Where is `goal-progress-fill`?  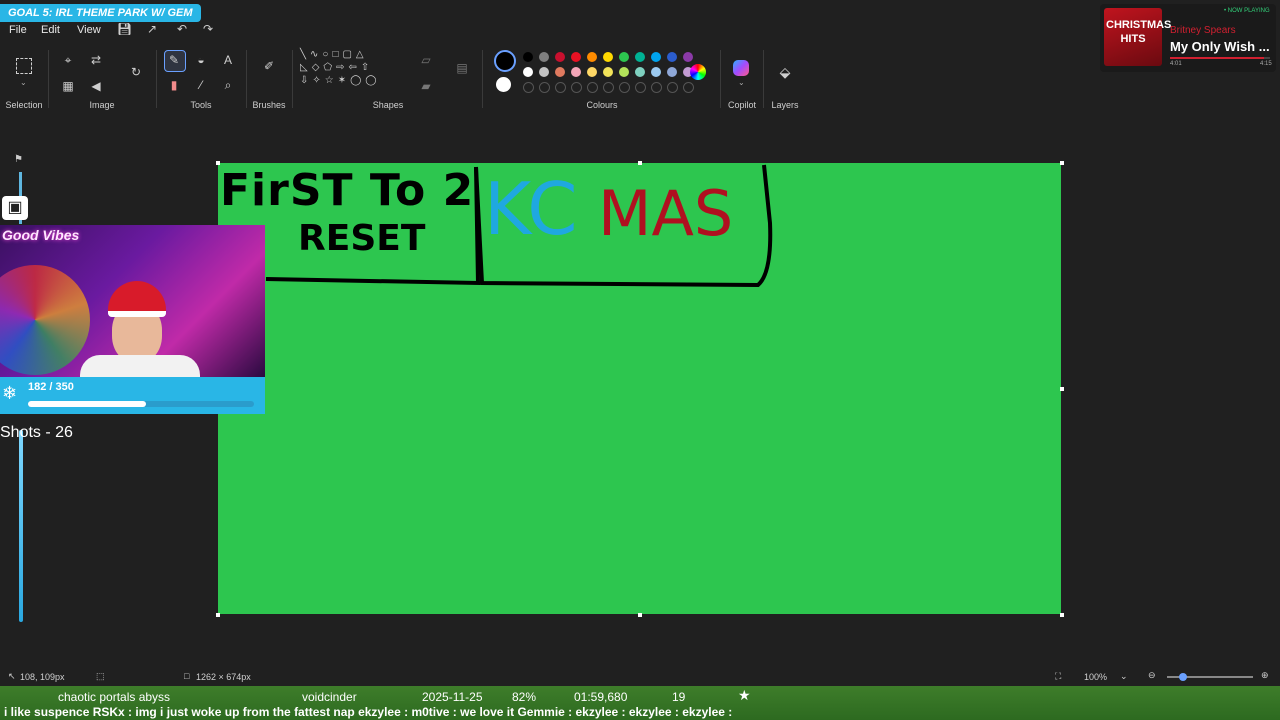 goal-progress-fill is located at coordinates (87, 404).